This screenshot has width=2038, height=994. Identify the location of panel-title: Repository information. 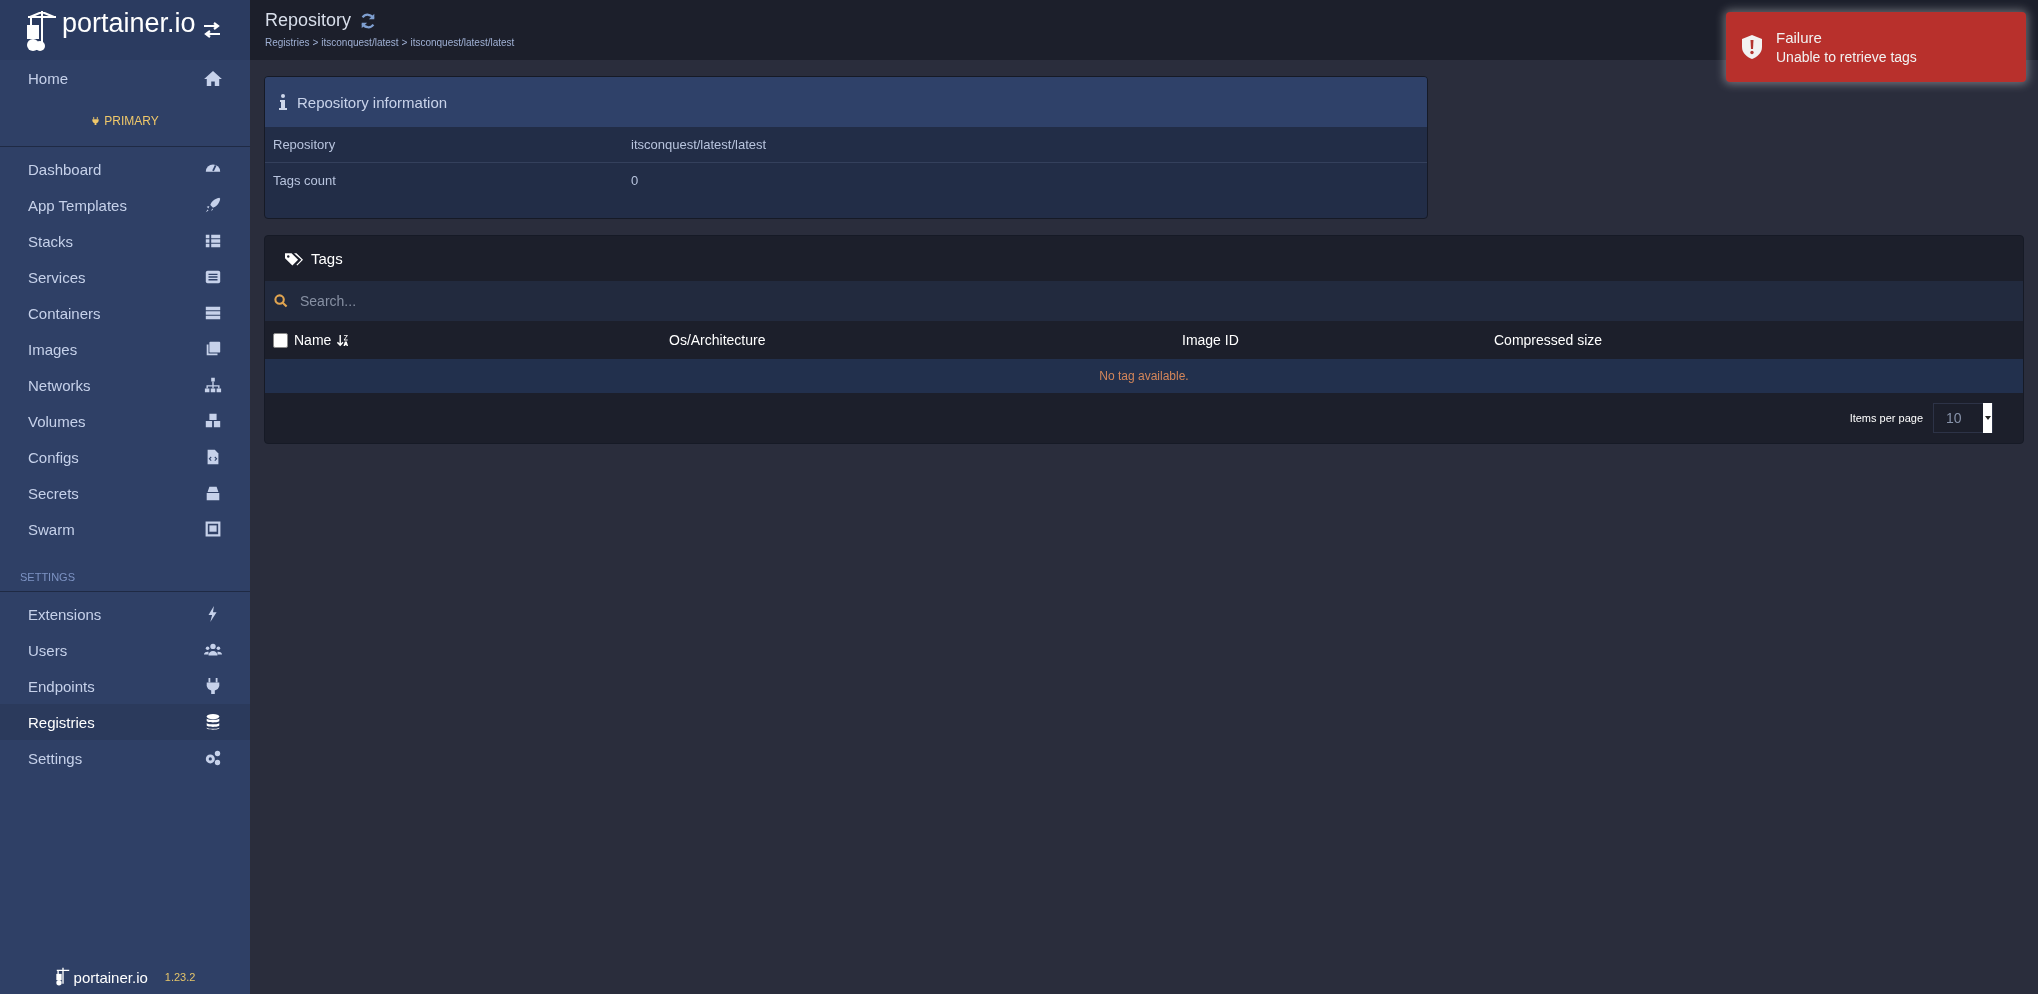
(372, 102).